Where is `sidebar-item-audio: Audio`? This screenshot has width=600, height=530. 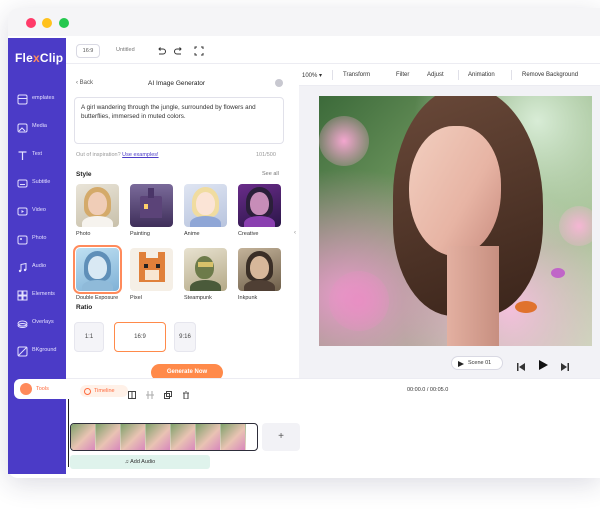
sidebar-item-audio: Audio is located at coordinates (37, 268).